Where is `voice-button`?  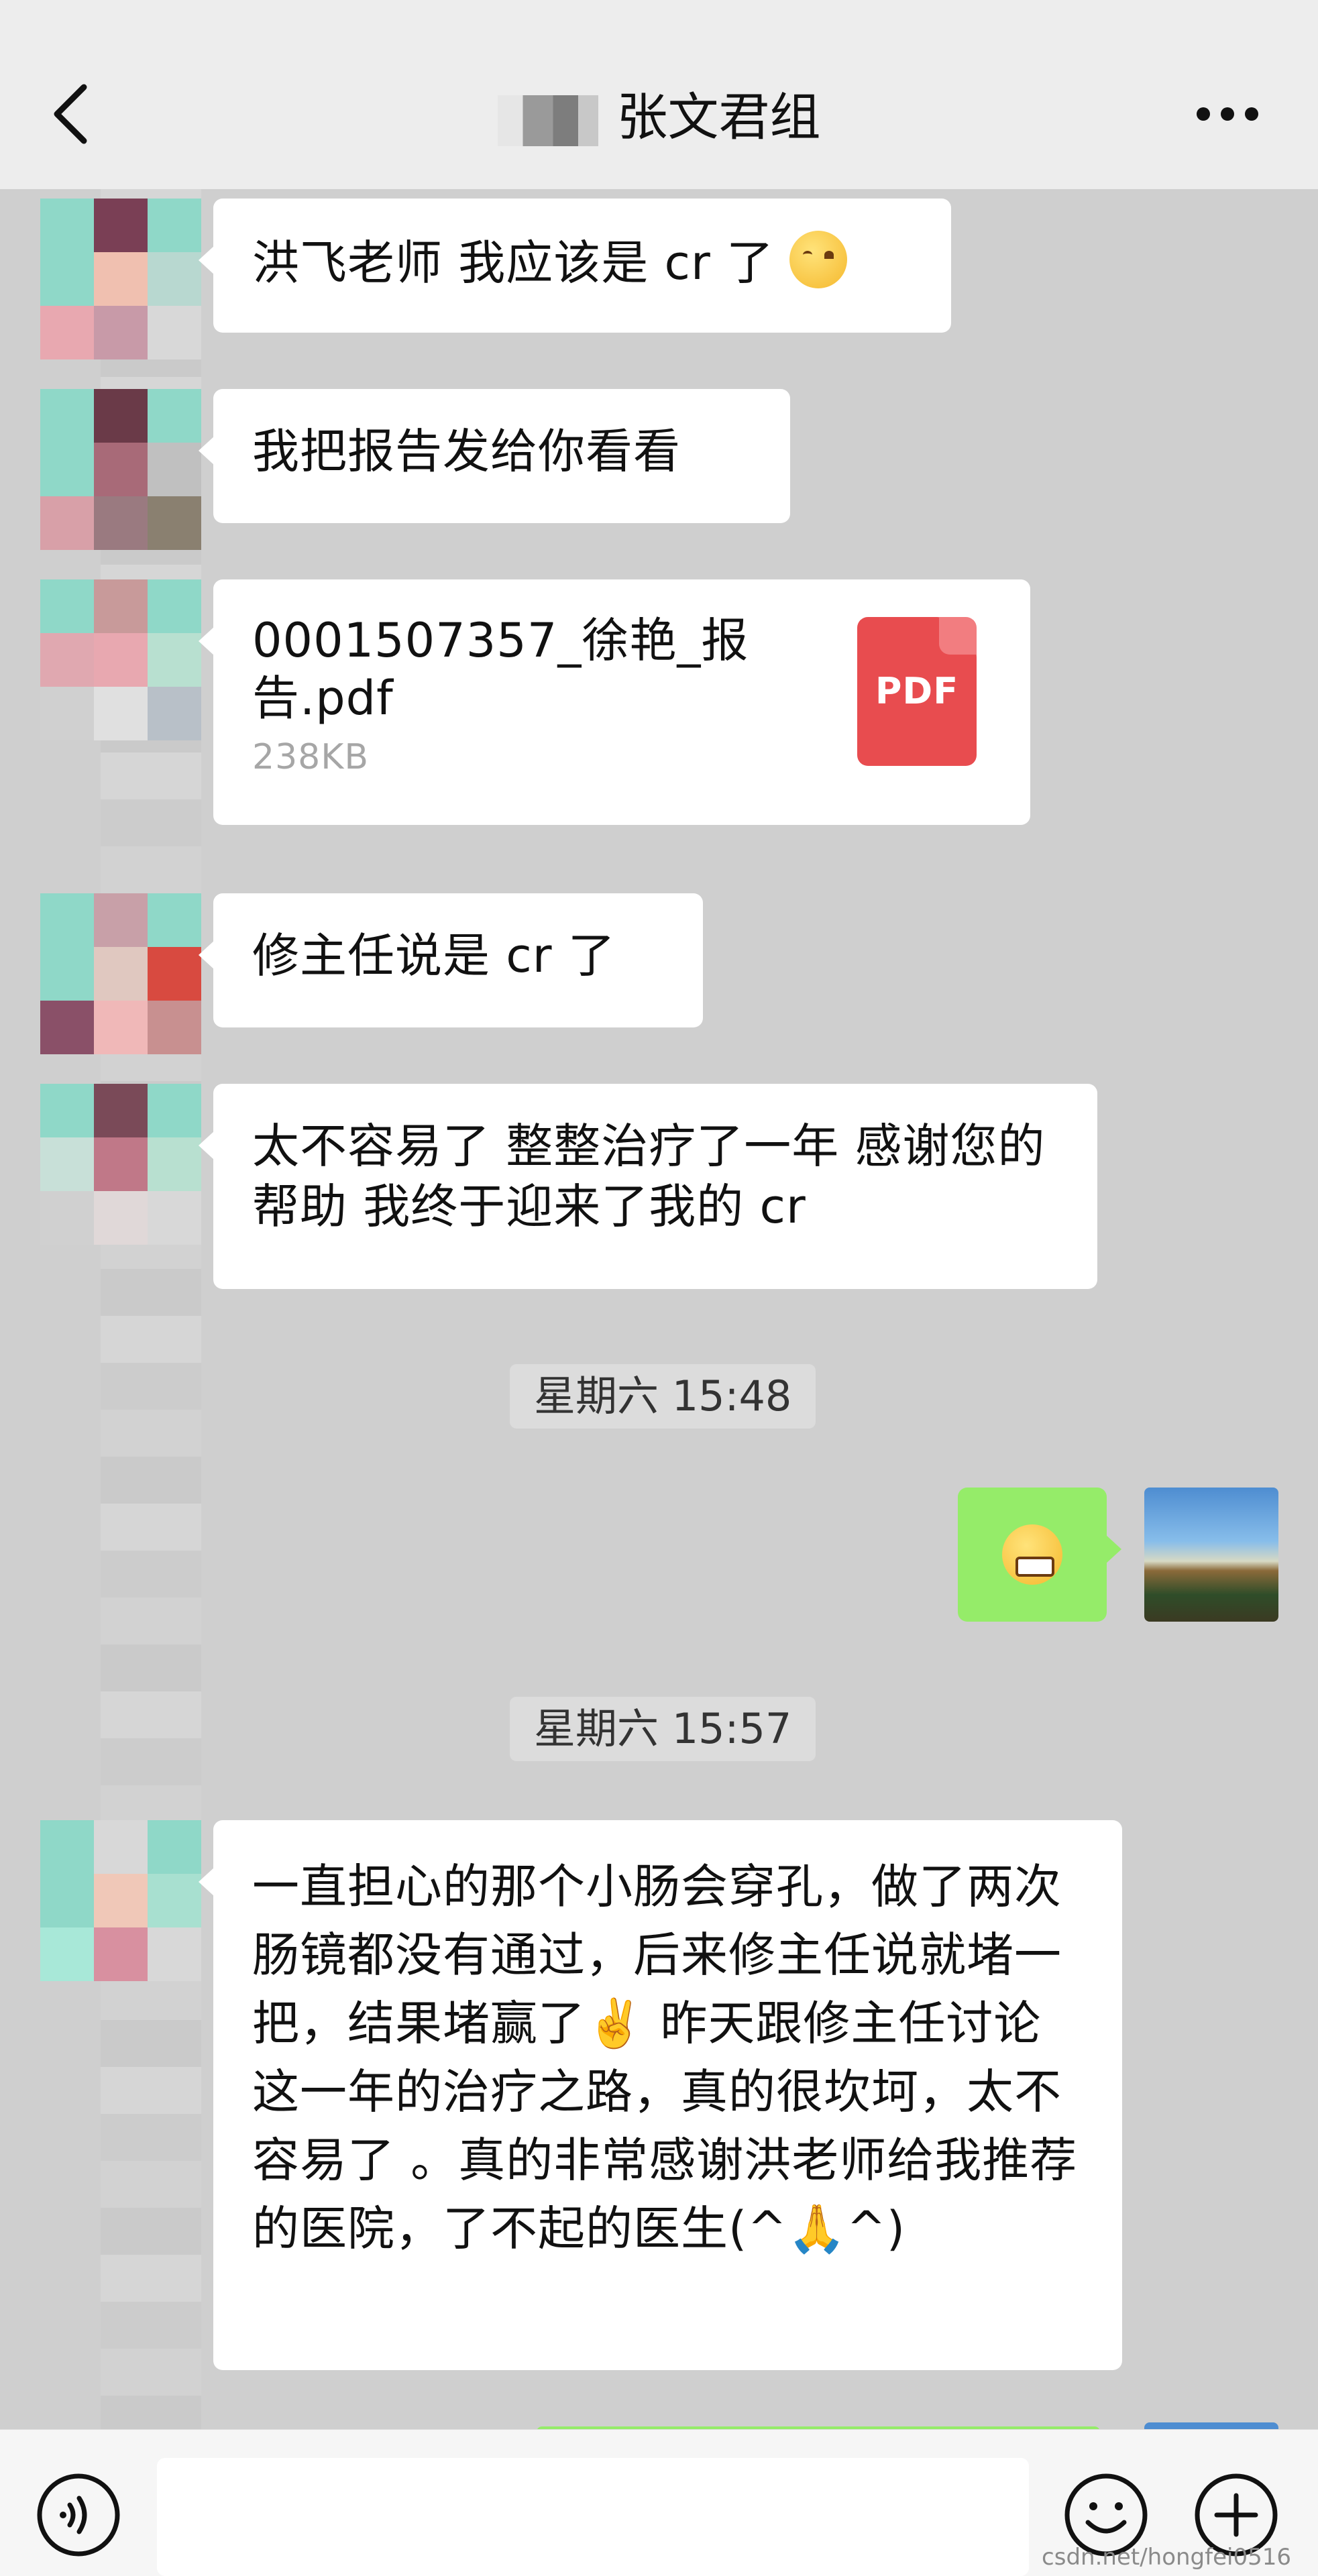
voice-button is located at coordinates (78, 2515).